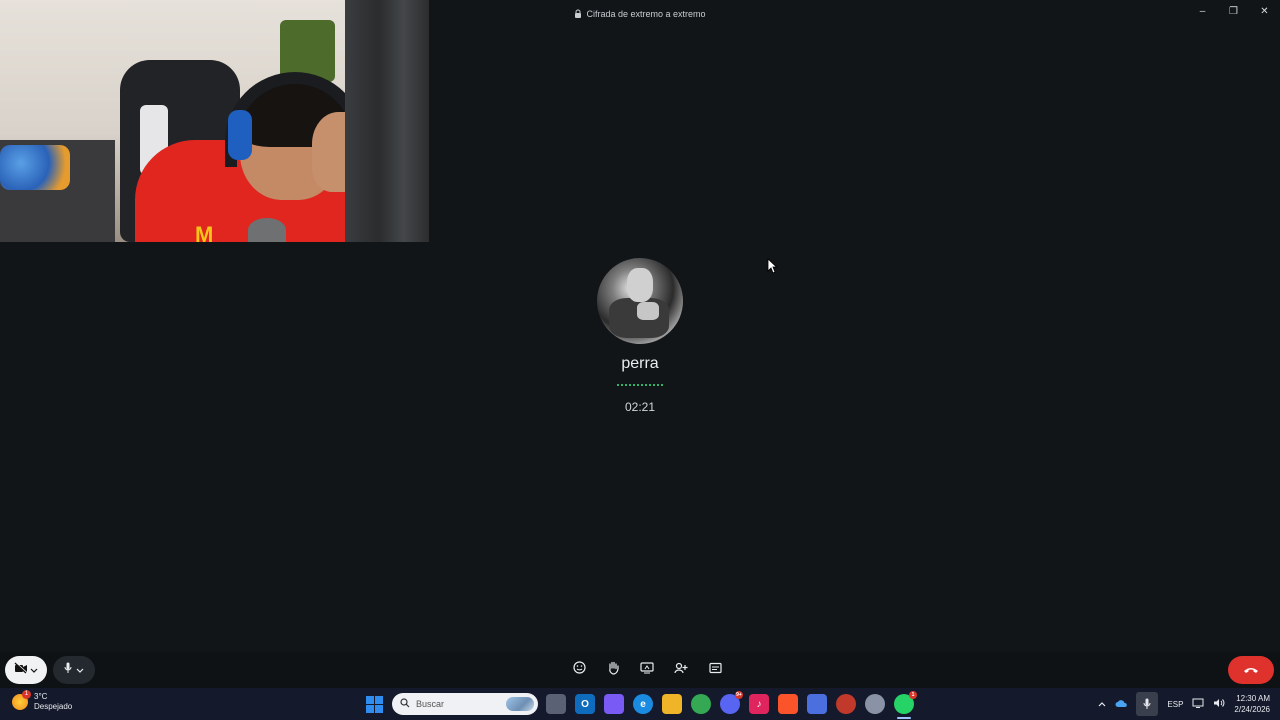 The width and height of the screenshot is (1280, 720). What do you see at coordinates (640, 385) in the screenshot?
I see `call-status-indicator` at bounding box center [640, 385].